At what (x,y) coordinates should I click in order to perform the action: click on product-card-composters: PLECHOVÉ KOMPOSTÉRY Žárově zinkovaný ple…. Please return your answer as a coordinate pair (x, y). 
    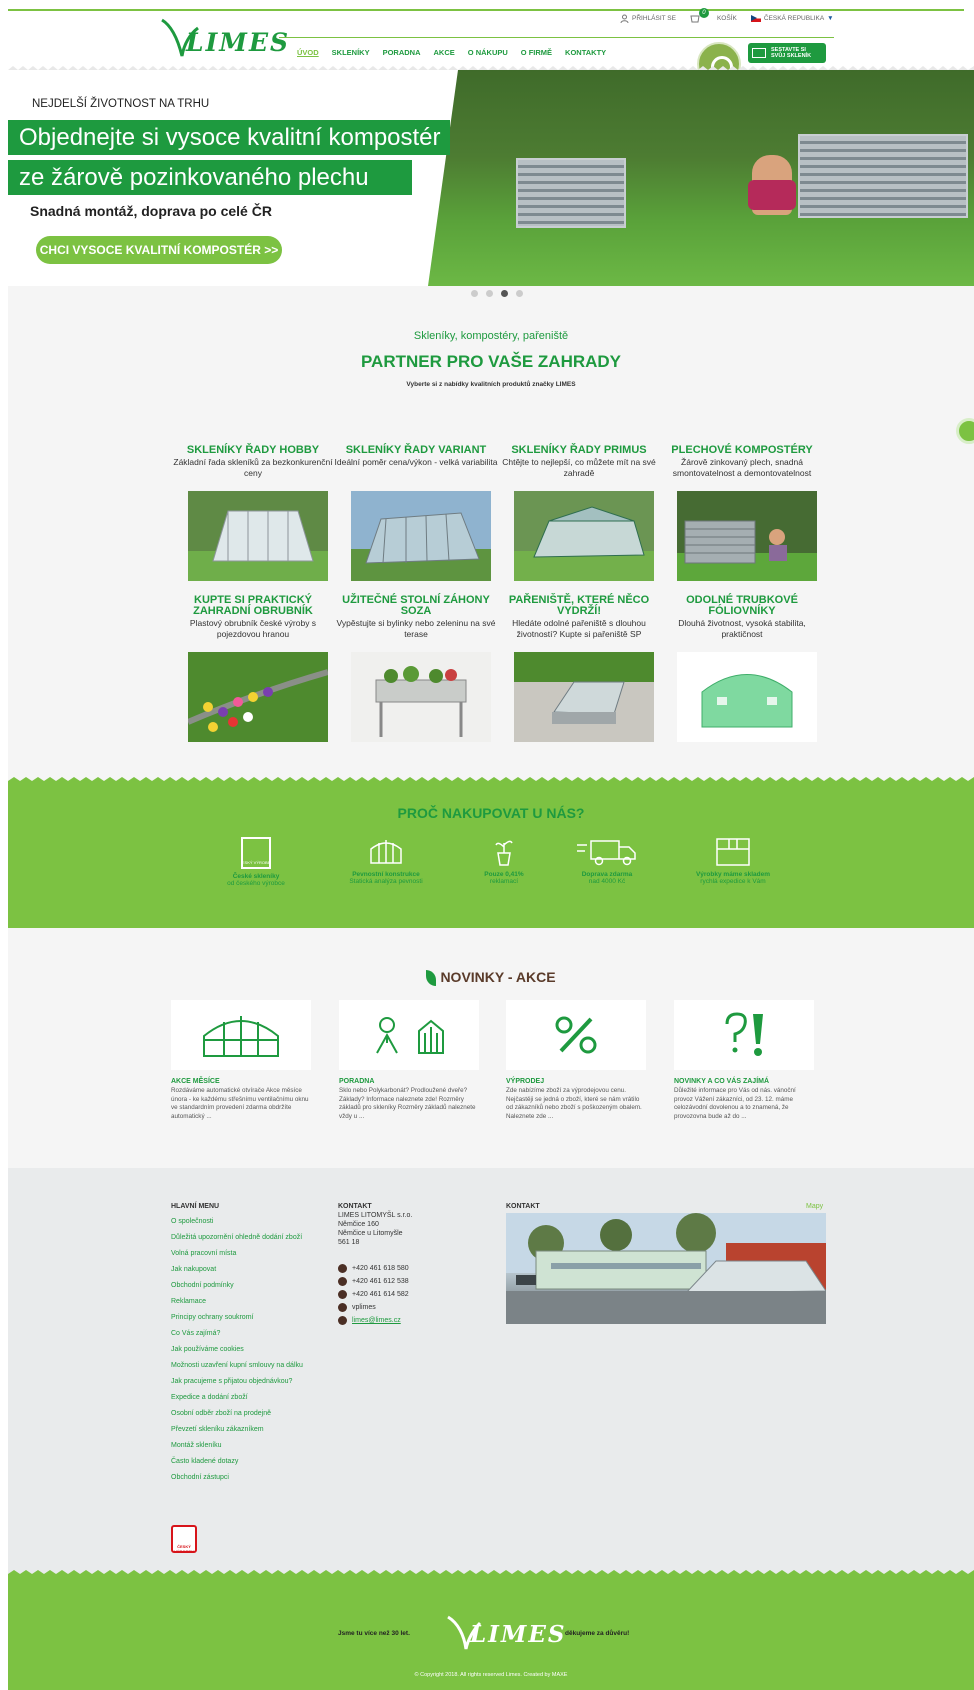
    Looking at the image, I should click on (742, 513).